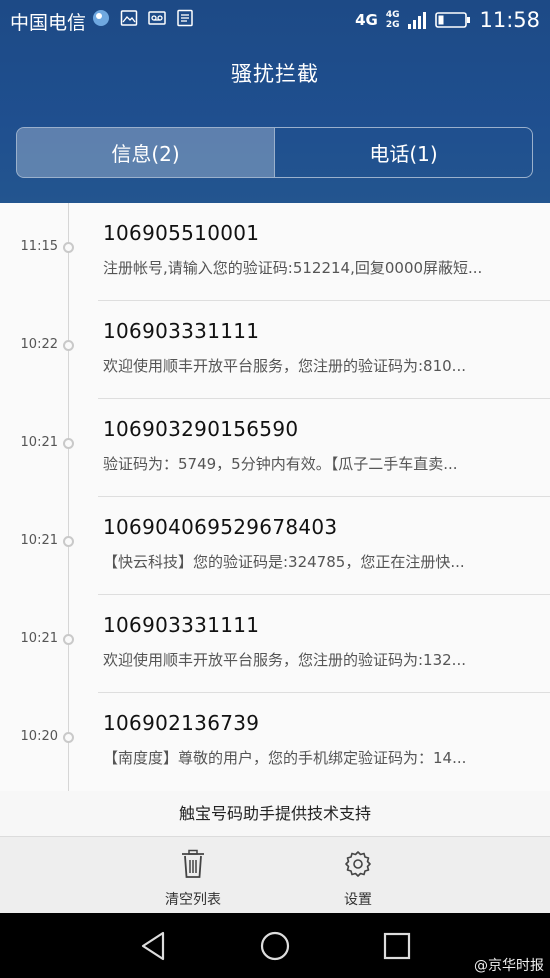 Image resolution: width=550 pixels, height=978 pixels. What do you see at coordinates (358, 864) in the screenshot?
I see `gear-icon` at bounding box center [358, 864].